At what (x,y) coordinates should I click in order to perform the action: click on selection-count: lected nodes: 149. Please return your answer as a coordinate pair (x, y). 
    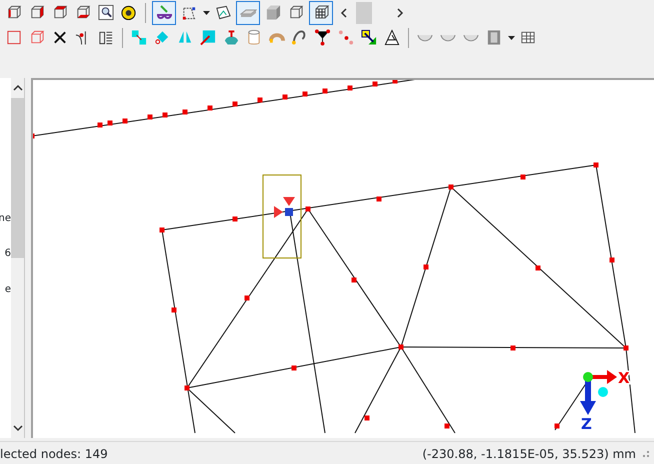
    Looking at the image, I should click on (54, 454).